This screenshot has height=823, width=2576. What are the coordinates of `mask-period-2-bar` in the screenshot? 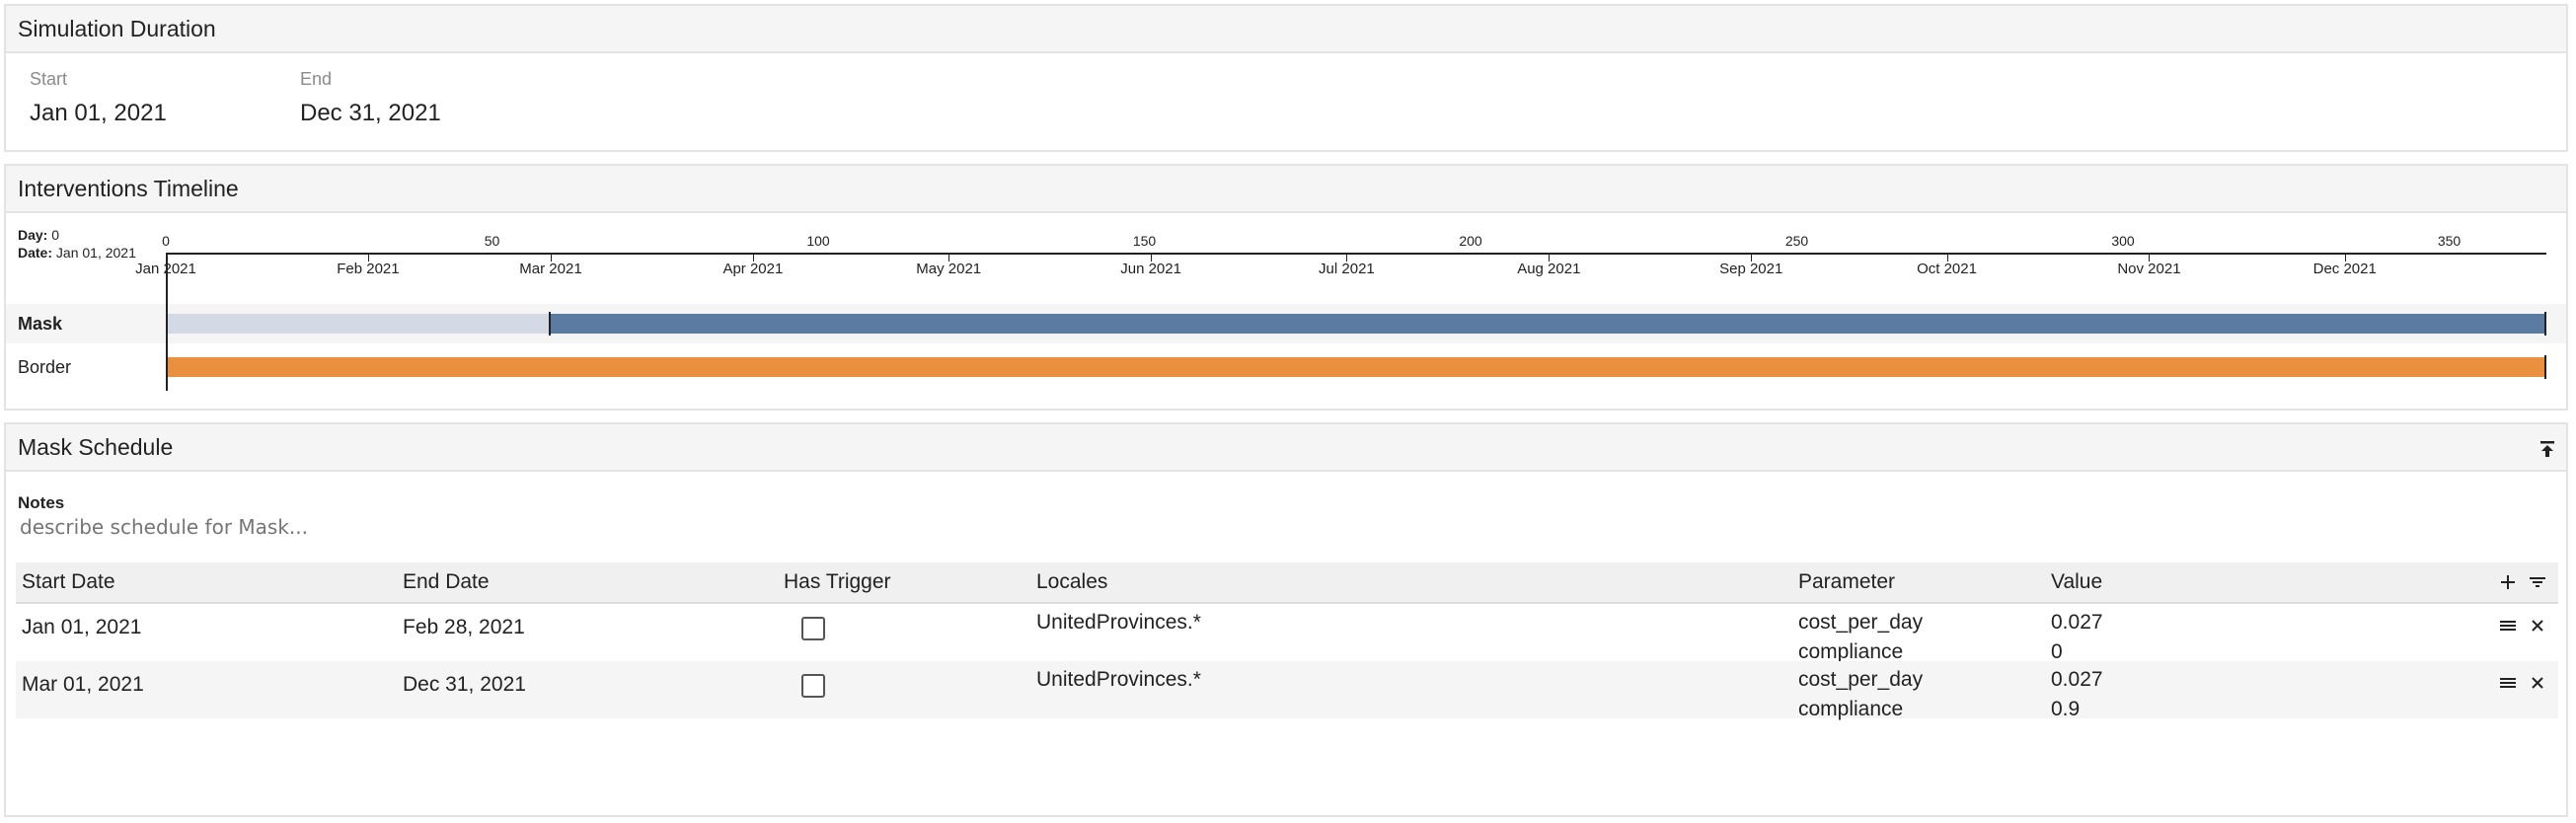 It's located at (1548, 324).